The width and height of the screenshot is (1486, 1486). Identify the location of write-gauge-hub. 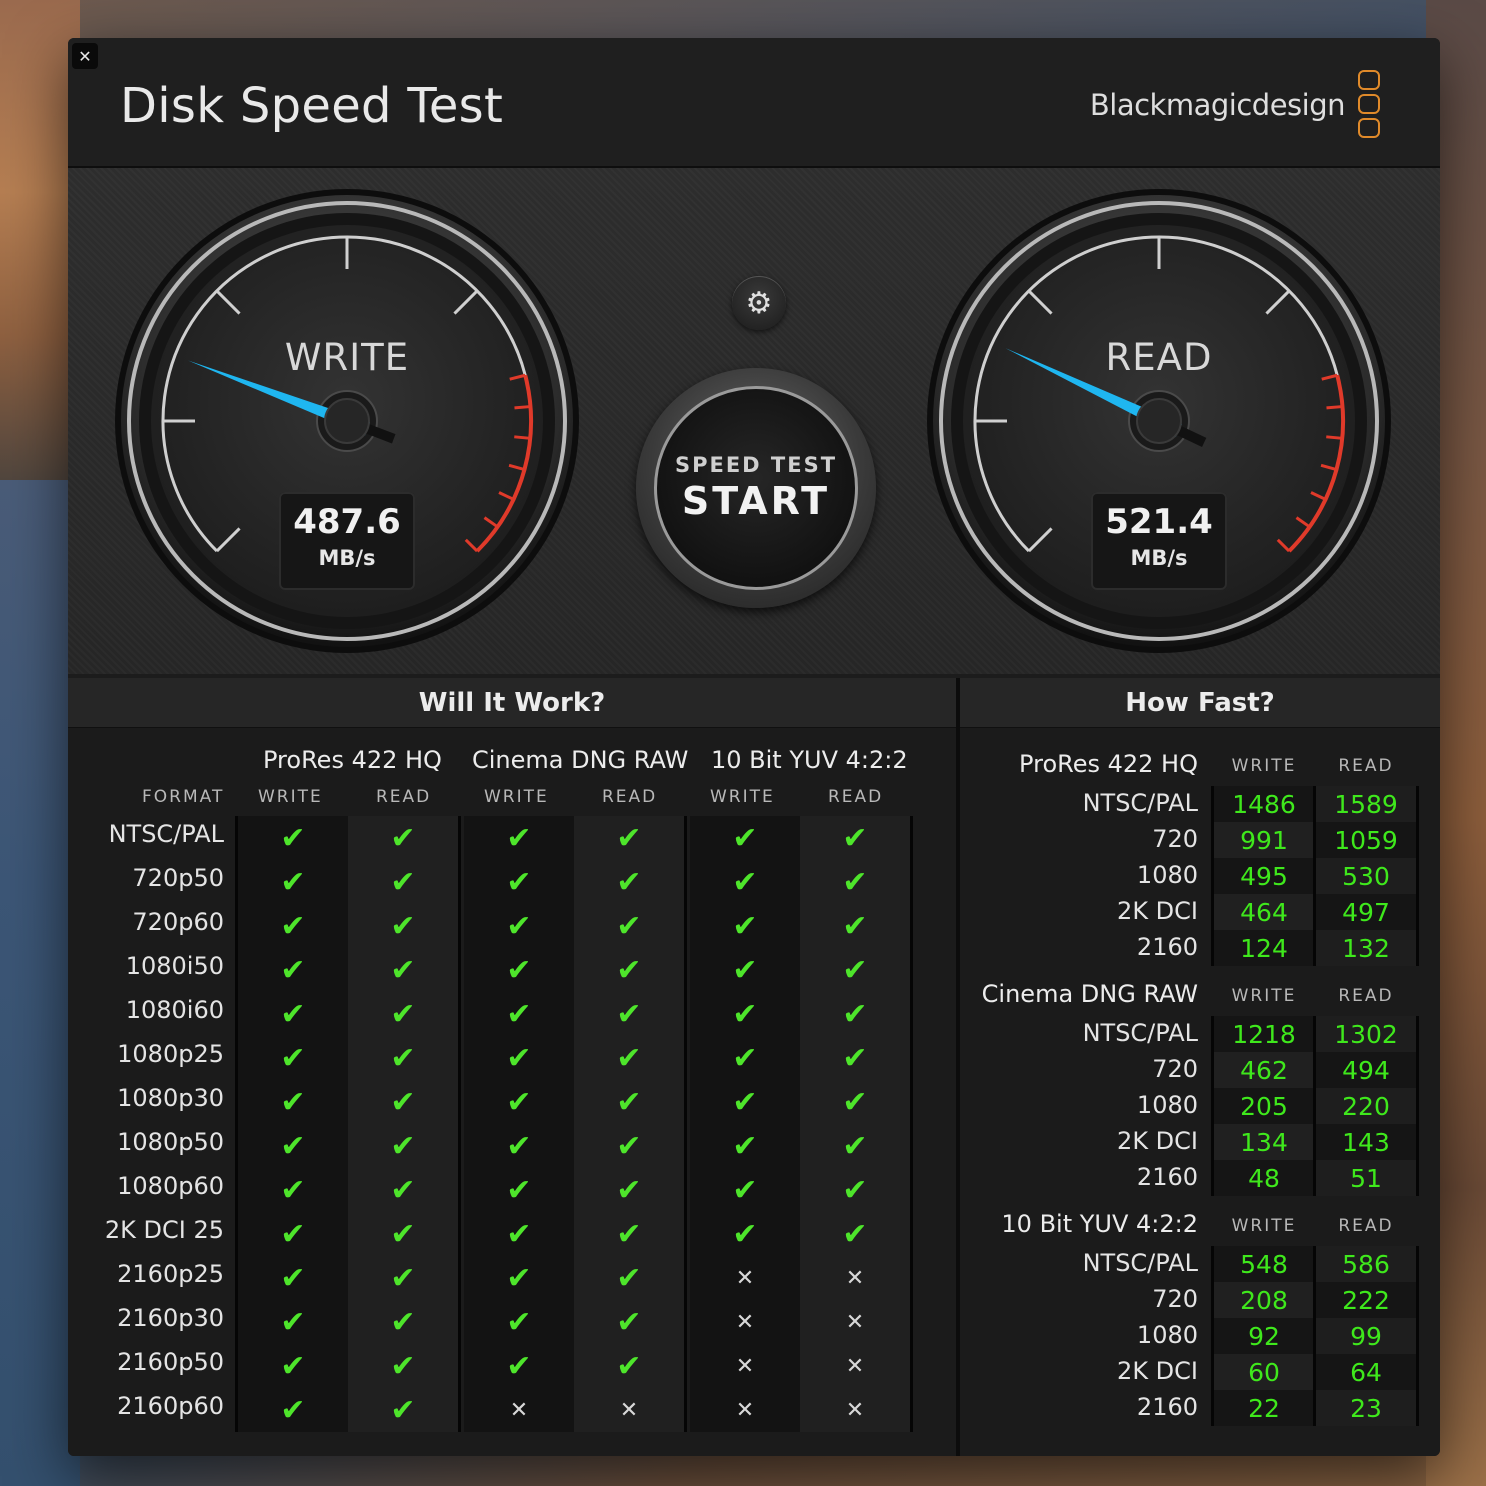
(347, 421).